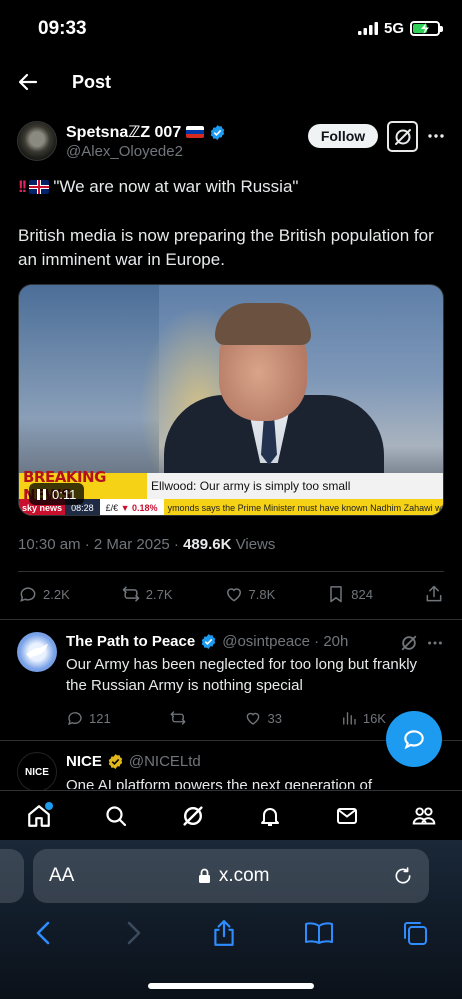 This screenshot has width=462, height=999. I want to click on reply-header: NICE @NICELtd, so click(133, 761).